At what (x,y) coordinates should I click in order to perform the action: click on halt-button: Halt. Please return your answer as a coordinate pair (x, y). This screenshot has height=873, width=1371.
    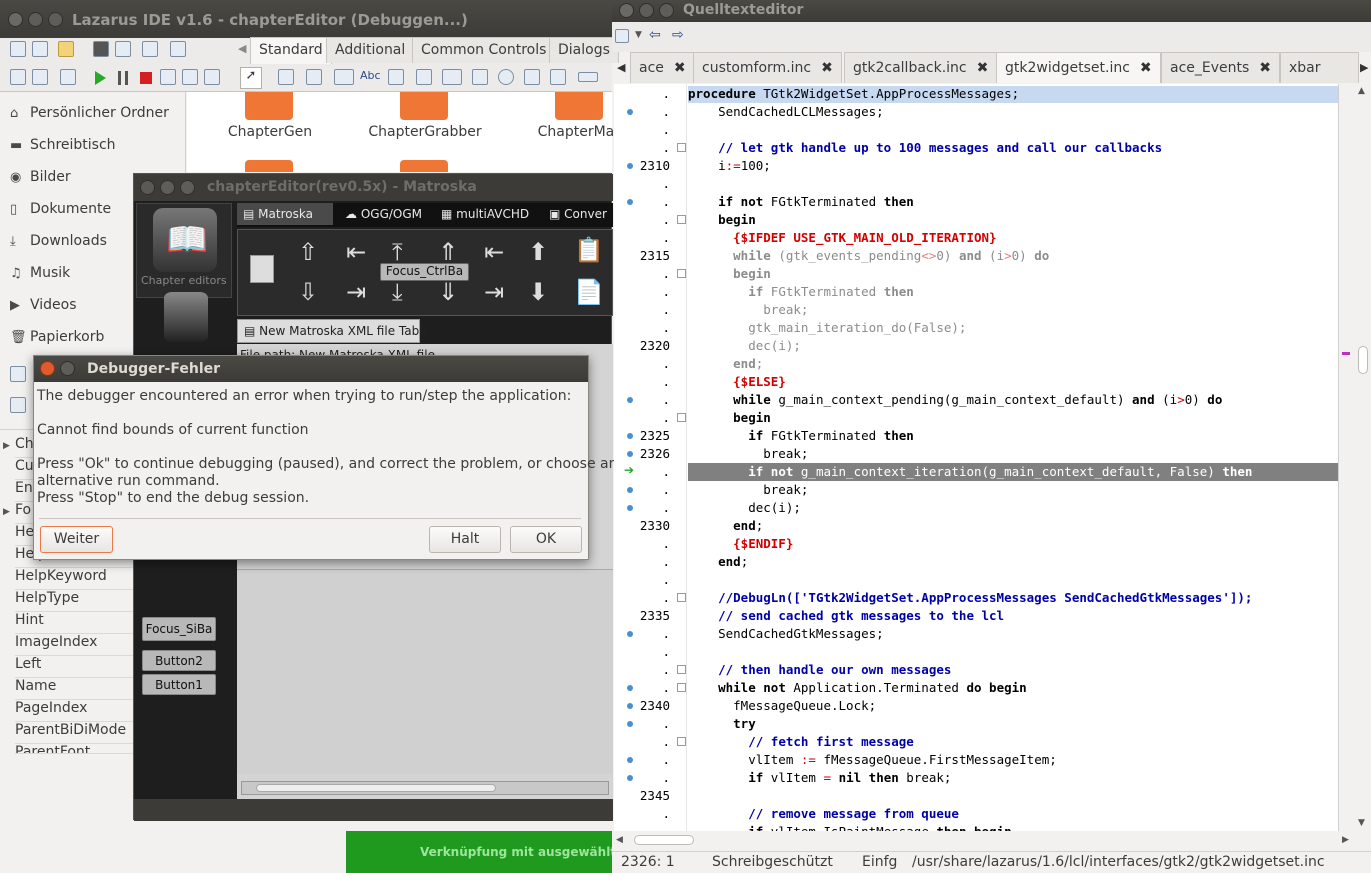
    Looking at the image, I should click on (465, 539).